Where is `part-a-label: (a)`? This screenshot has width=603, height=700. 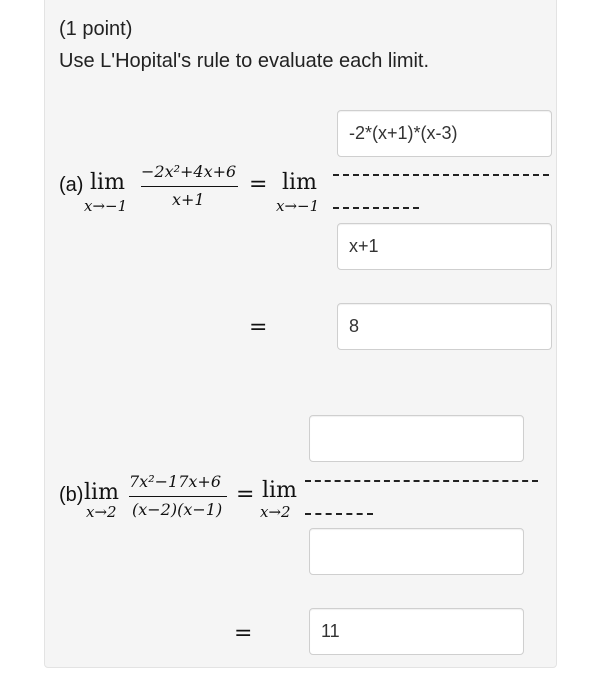
part-a-label: (a) is located at coordinates (71, 185).